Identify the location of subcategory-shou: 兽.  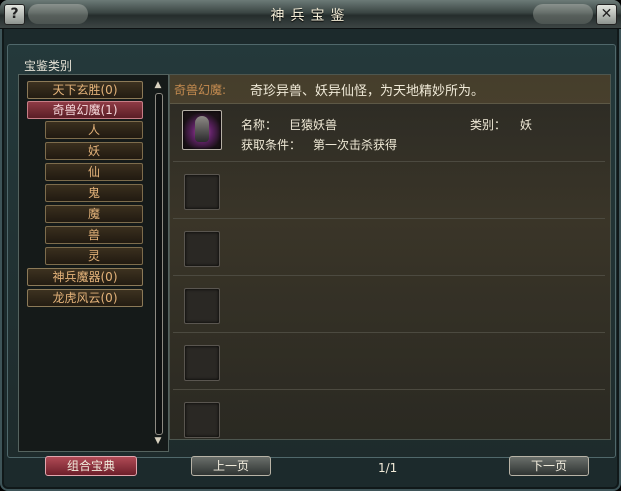
(94, 235).